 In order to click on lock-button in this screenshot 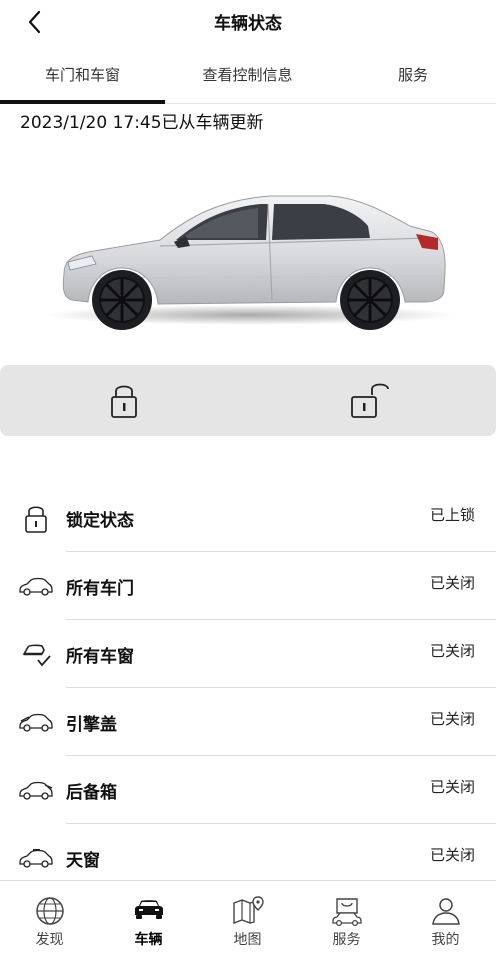, I will do `click(124, 401)`.